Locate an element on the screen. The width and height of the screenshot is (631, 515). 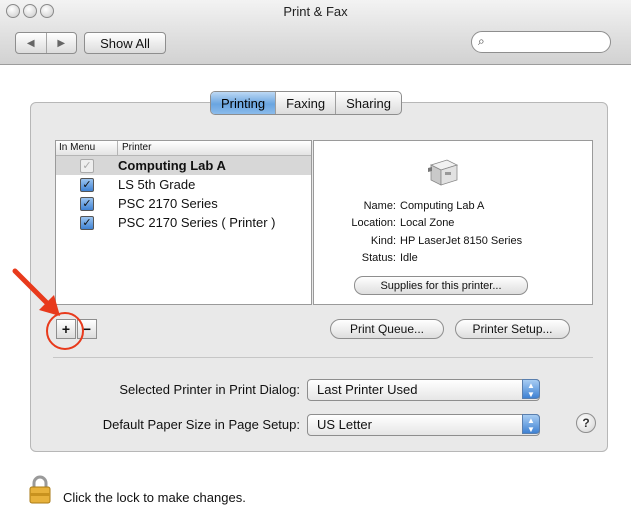
printer-name: PSC 2170 Series is located at coordinates (168, 203).